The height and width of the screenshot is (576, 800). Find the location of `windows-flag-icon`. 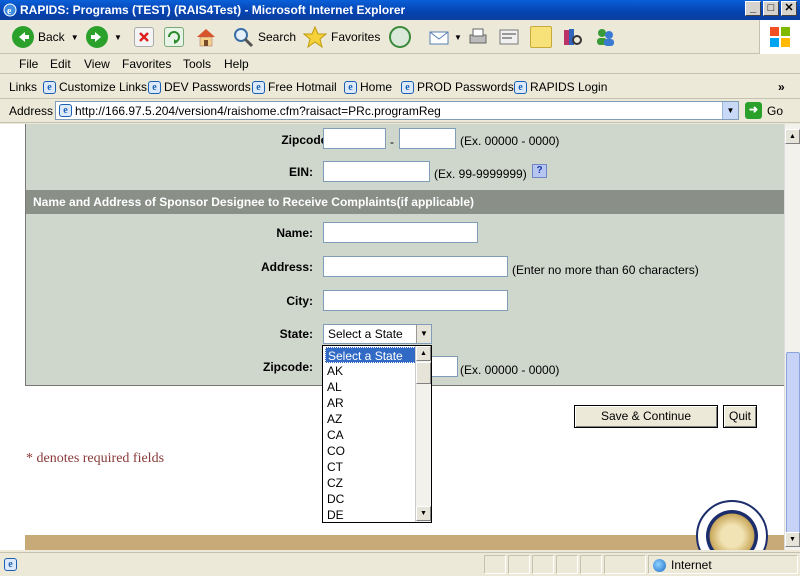

windows-flag-icon is located at coordinates (780, 37).